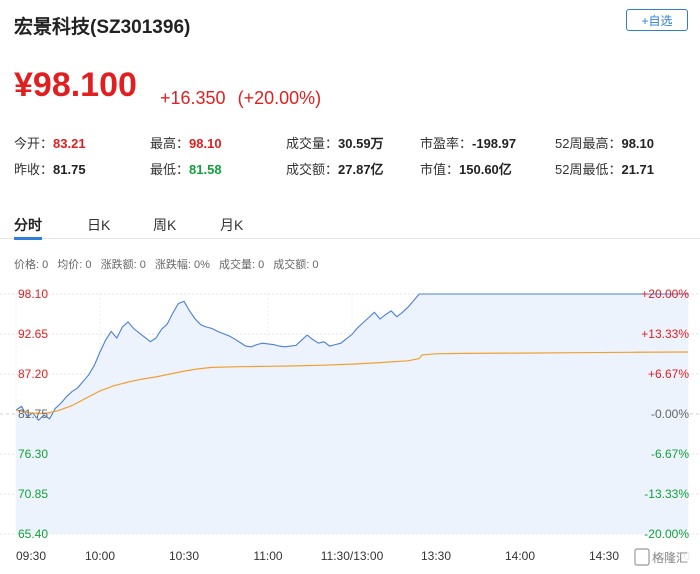 This screenshot has height=574, width=700. What do you see at coordinates (668, 374) in the screenshot?
I see `y-pct-tick-label: +6.67%` at bounding box center [668, 374].